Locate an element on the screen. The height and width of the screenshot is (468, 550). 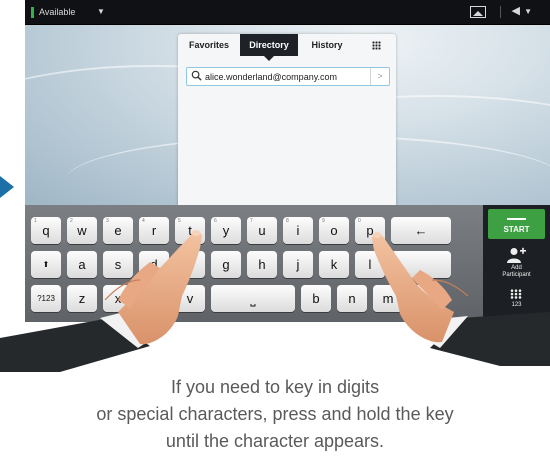
key-e: 3e is located at coordinates (118, 230).